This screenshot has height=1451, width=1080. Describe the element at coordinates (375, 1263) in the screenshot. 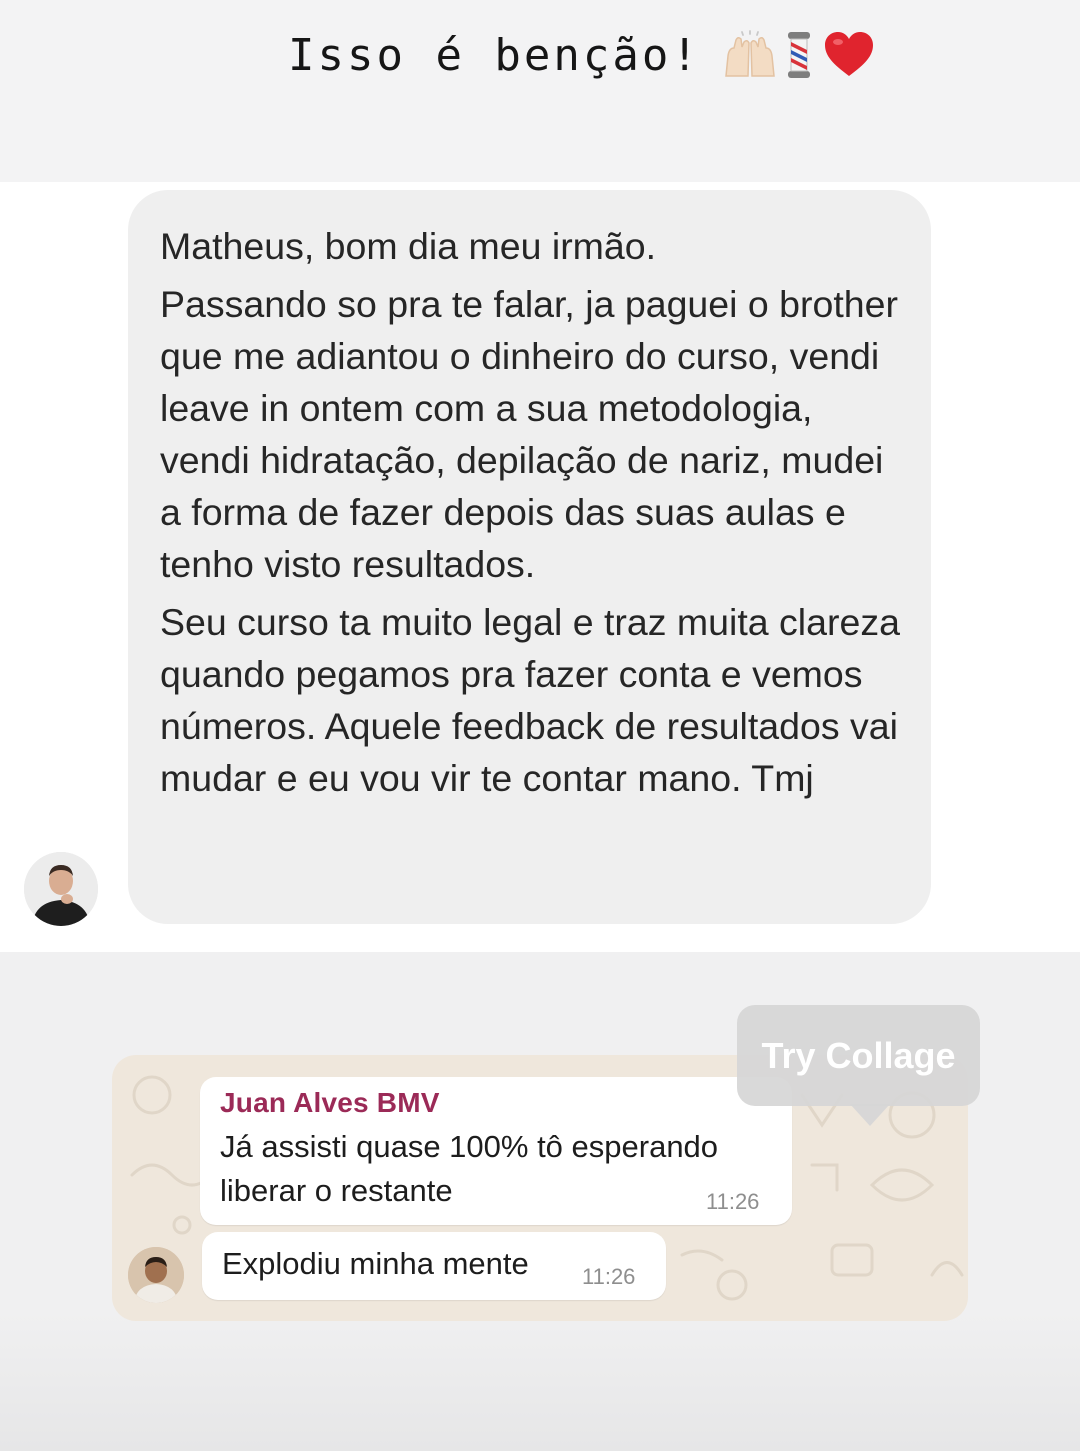

I see `message-text: Explodiu minha mente` at that location.